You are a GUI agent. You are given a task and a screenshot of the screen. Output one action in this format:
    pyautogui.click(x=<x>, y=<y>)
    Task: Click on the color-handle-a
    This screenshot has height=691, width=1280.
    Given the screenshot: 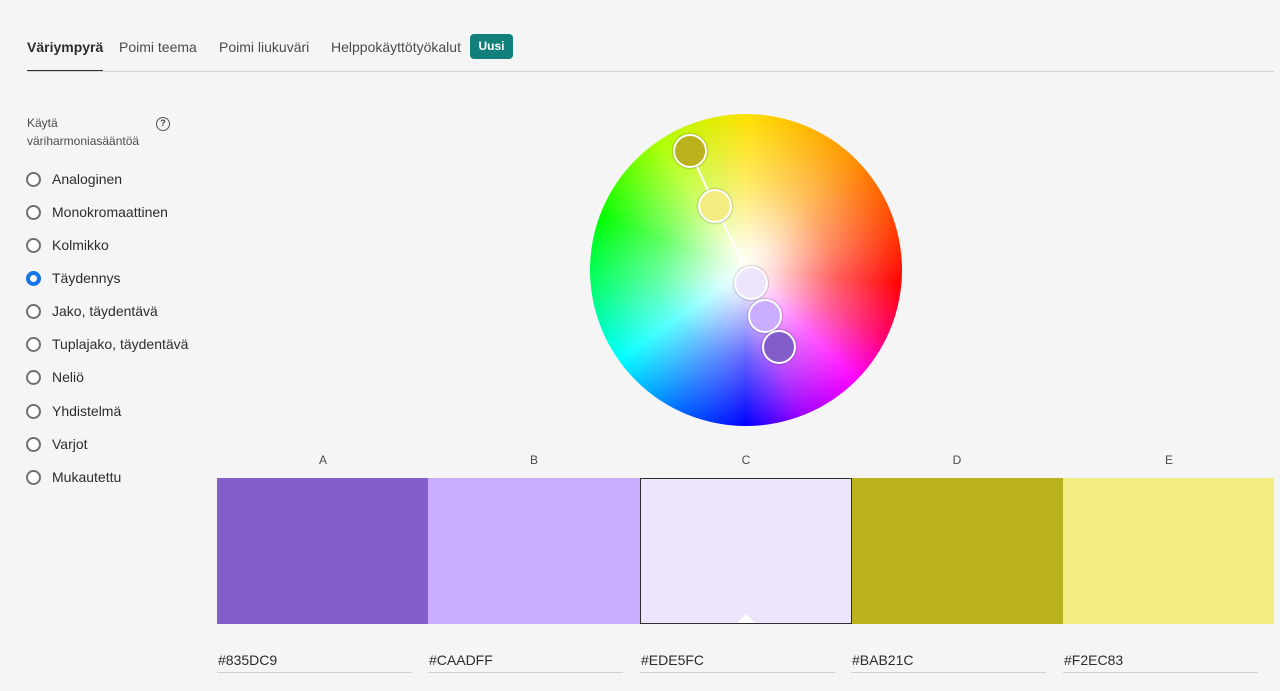 What is the action you would take?
    pyautogui.click(x=779, y=347)
    